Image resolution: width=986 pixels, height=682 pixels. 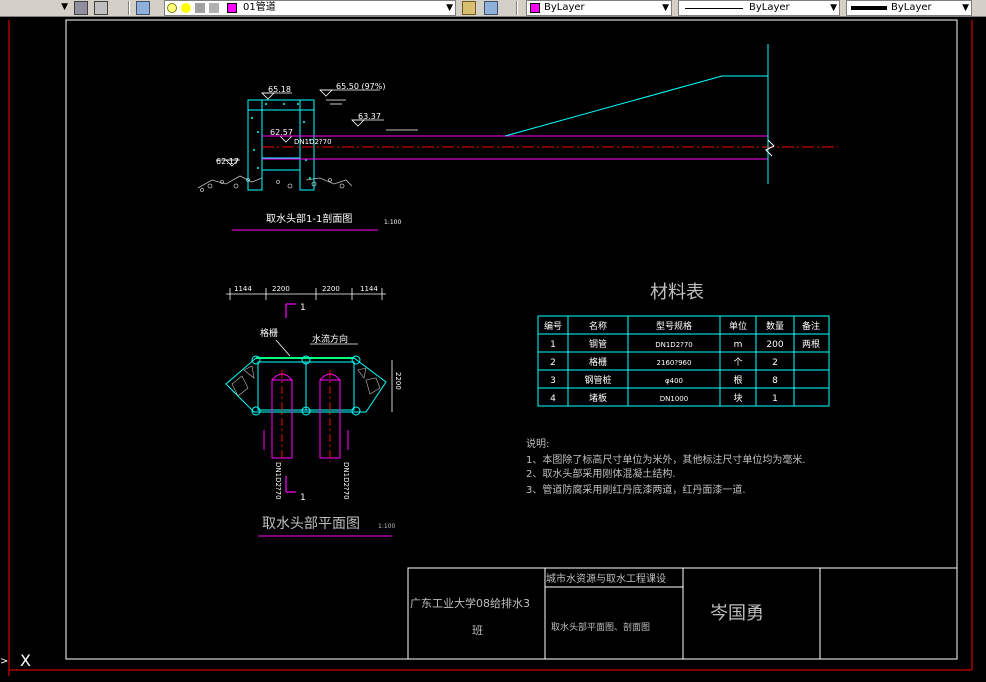 What do you see at coordinates (636, 489) in the screenshot?
I see `note-line: 3、管道防腐采用刷红丹底漆两道，红丹面漆一道.` at bounding box center [636, 489].